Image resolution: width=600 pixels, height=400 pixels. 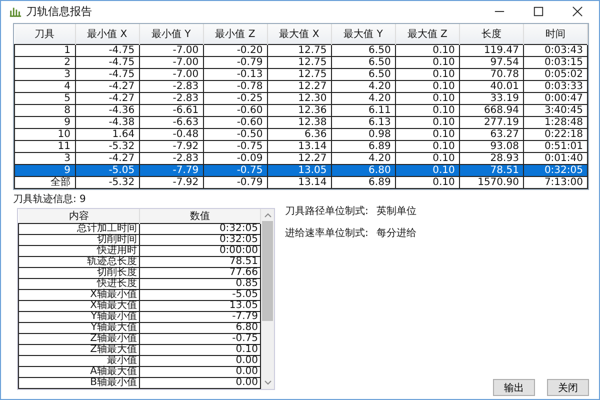 I want to click on table-cell: 3, so click(x=44, y=74).